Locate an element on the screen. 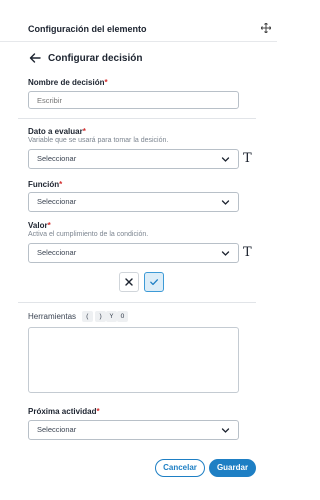 The height and width of the screenshot is (500, 320). section-title: Configurar decisión is located at coordinates (95, 58).